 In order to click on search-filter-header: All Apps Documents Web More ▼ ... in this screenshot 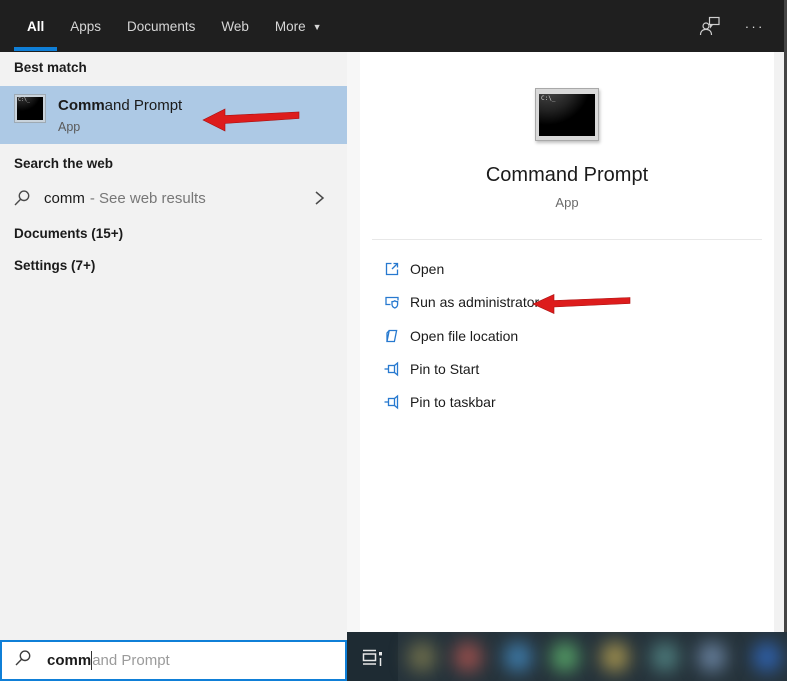, I will do `click(393, 26)`.